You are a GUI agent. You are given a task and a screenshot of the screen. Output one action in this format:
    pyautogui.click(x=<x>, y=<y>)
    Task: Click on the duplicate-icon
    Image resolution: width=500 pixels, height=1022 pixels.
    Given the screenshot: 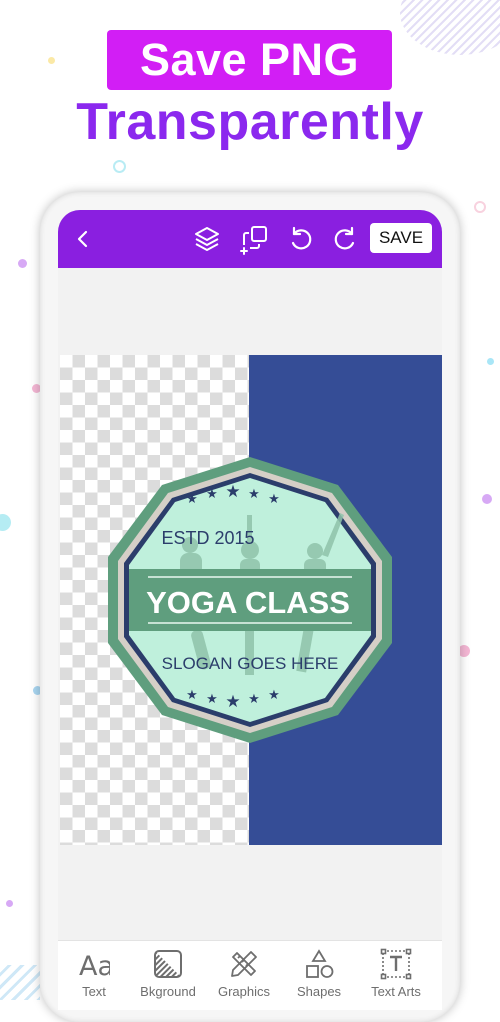 What is the action you would take?
    pyautogui.click(x=253, y=240)
    